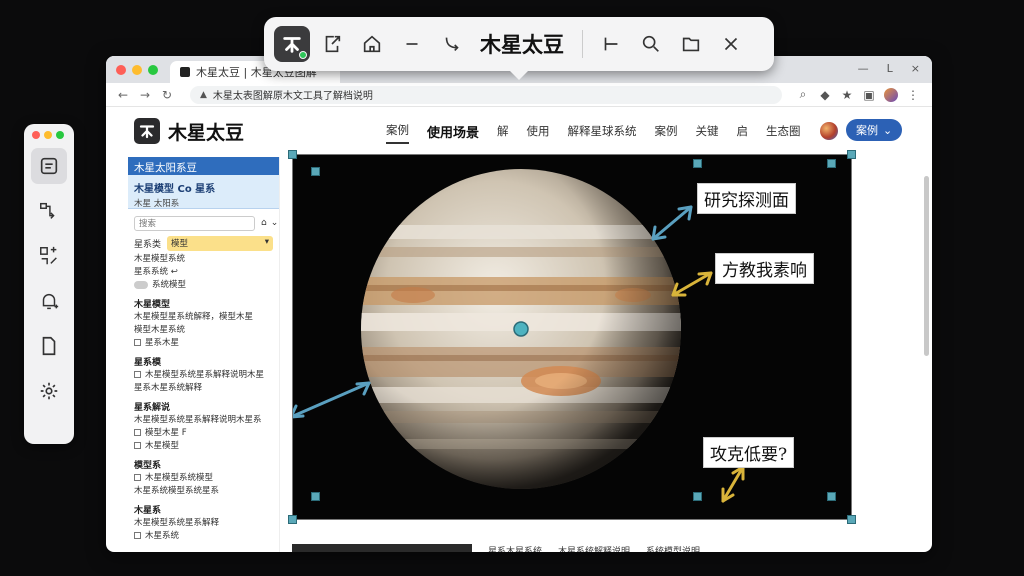  I want to click on section-heading: 星系解说, so click(152, 408).